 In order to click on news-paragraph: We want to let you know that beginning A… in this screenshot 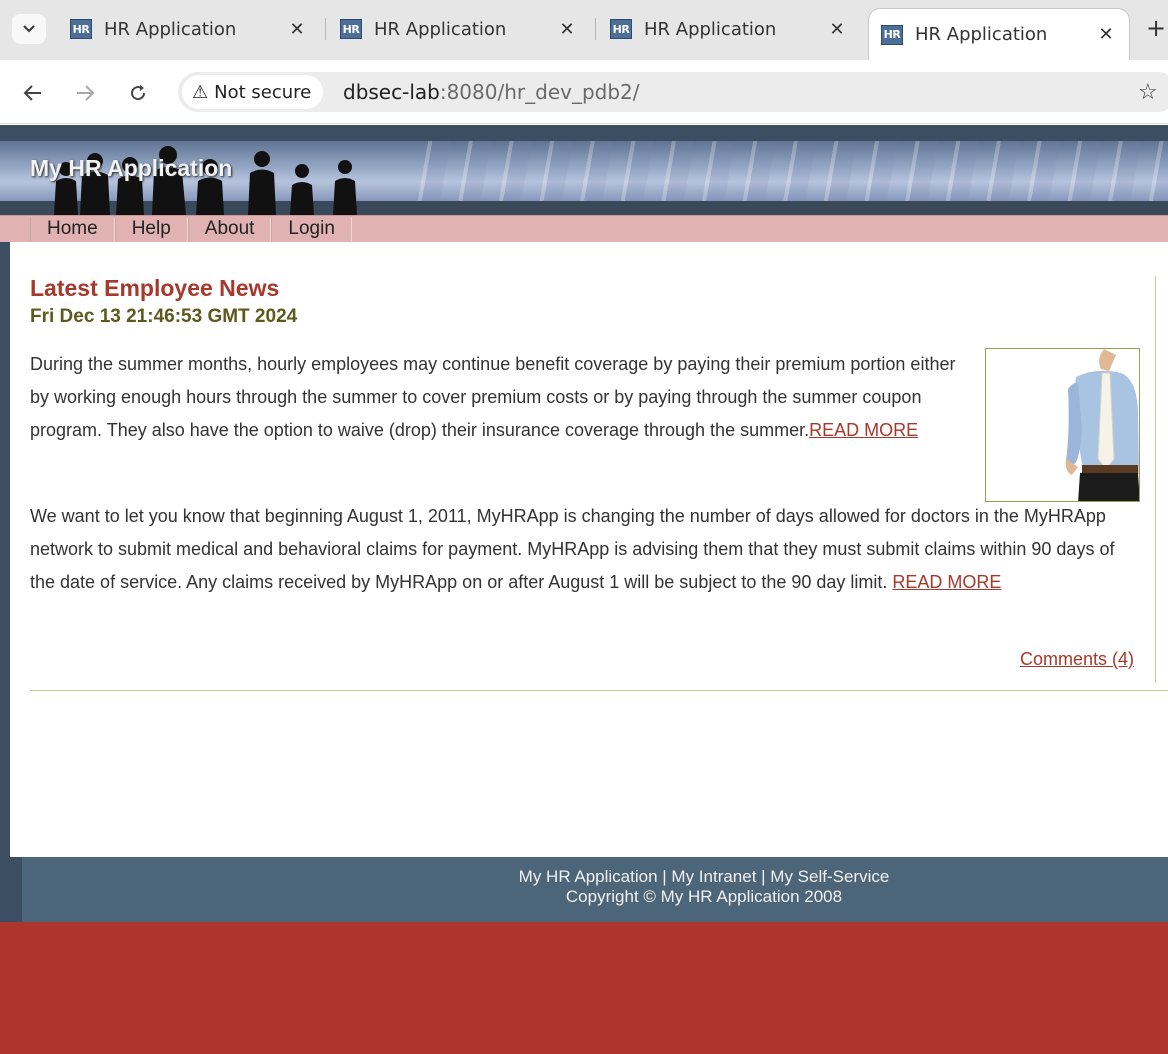, I will do `click(580, 549)`.